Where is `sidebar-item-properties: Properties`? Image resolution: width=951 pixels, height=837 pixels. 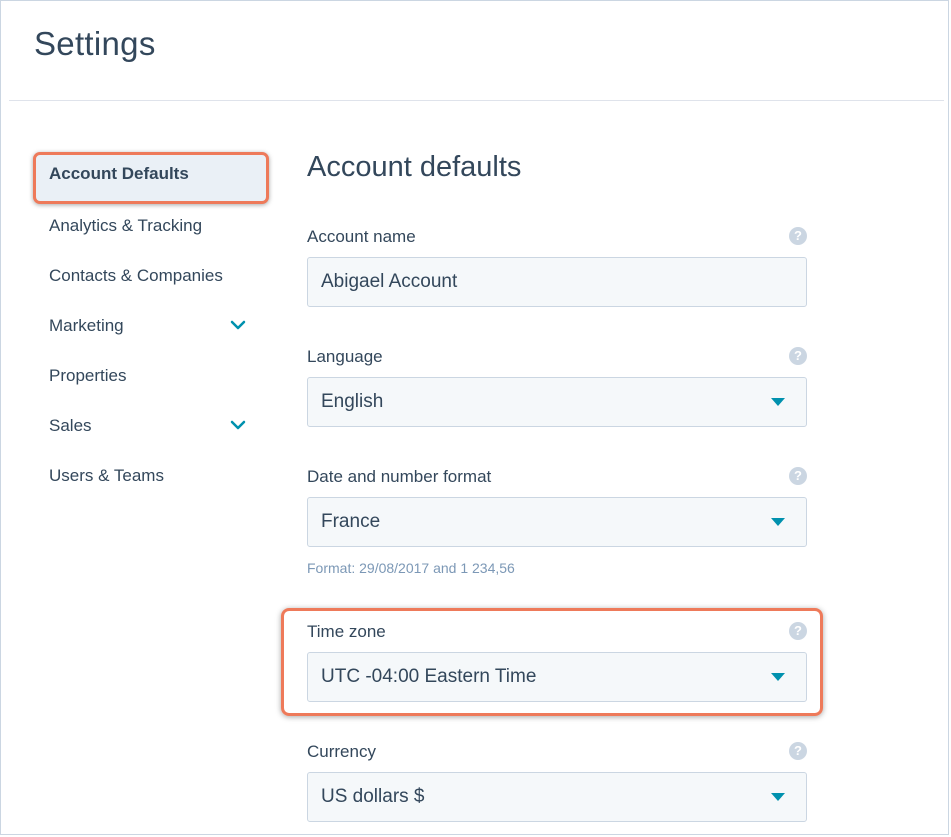 sidebar-item-properties: Properties is located at coordinates (149, 376).